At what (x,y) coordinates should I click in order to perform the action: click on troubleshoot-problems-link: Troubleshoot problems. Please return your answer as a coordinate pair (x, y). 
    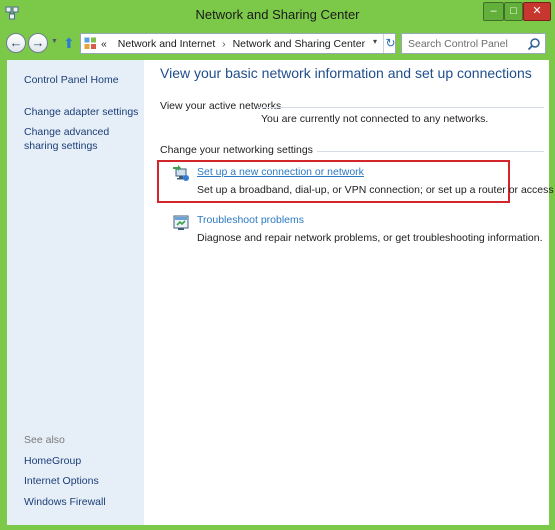
    Looking at the image, I should click on (250, 220).